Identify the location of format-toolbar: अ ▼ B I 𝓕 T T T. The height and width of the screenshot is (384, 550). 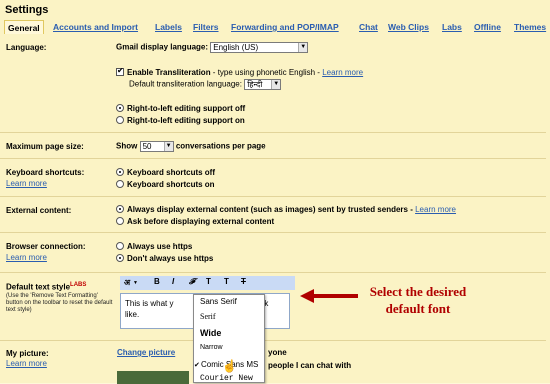
(207, 283).